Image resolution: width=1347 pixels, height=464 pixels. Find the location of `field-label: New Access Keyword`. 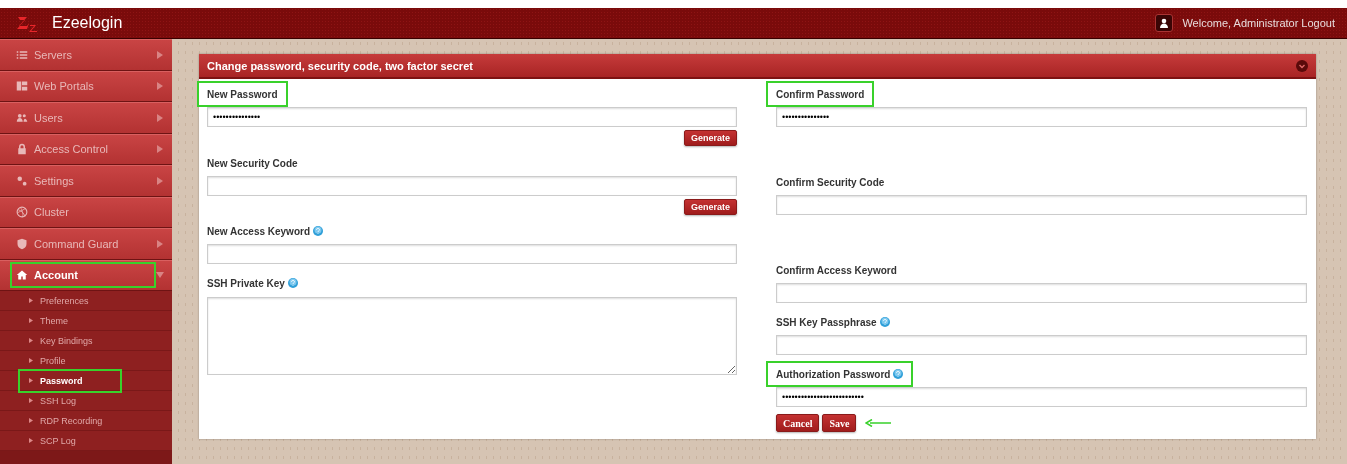

field-label: New Access Keyword is located at coordinates (258, 231).